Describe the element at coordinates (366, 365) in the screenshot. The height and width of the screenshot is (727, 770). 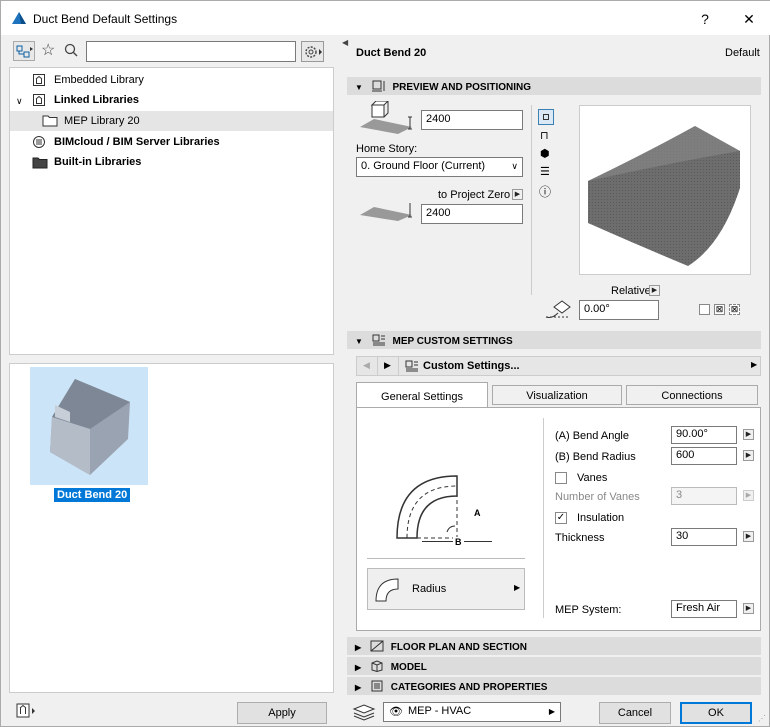
I see `previous-page-icon: ◀` at that location.